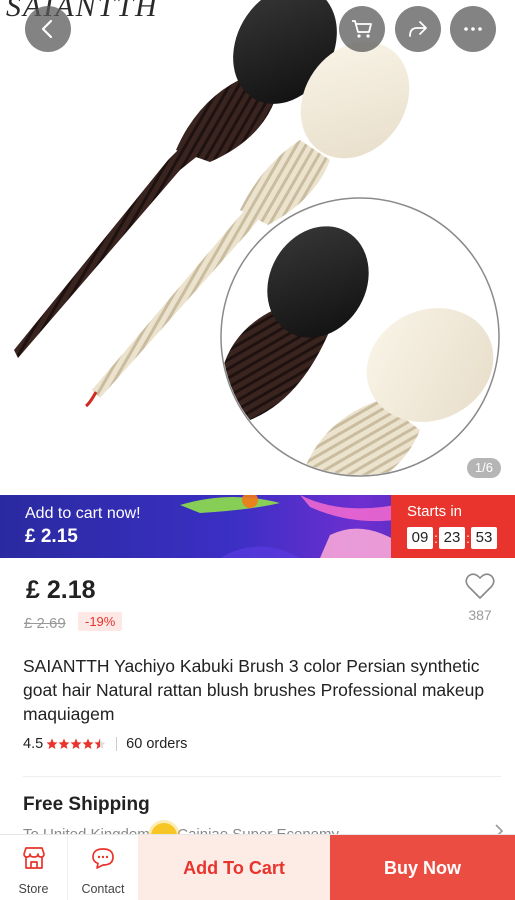 This screenshot has width=515, height=900. Describe the element at coordinates (103, 858) in the screenshot. I see `chat-icon` at that location.